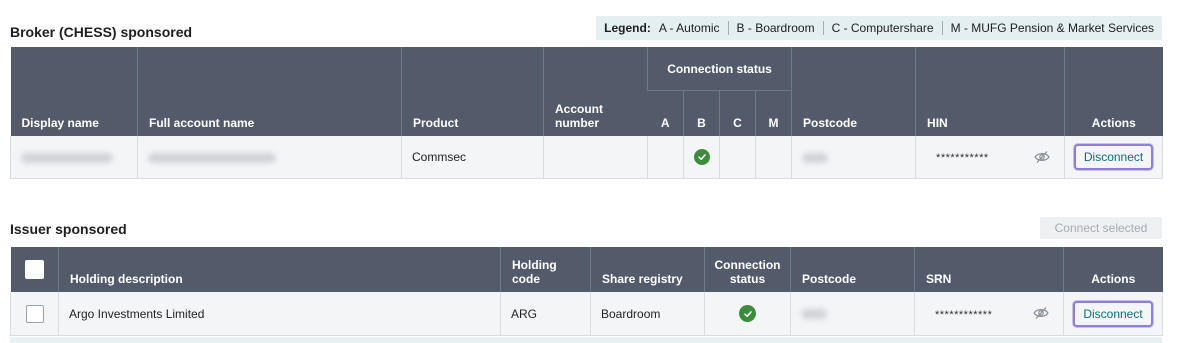 Image resolution: width=1178 pixels, height=343 pixels. I want to click on header-holding-description: Holding description, so click(279, 269).